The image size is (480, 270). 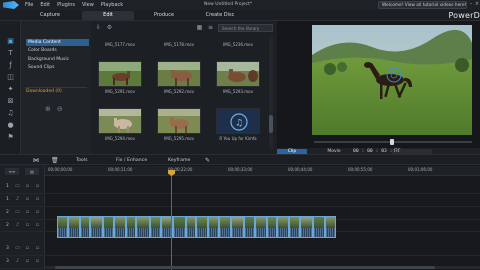 I want to click on sort-icon: ≡, so click(x=210, y=28).